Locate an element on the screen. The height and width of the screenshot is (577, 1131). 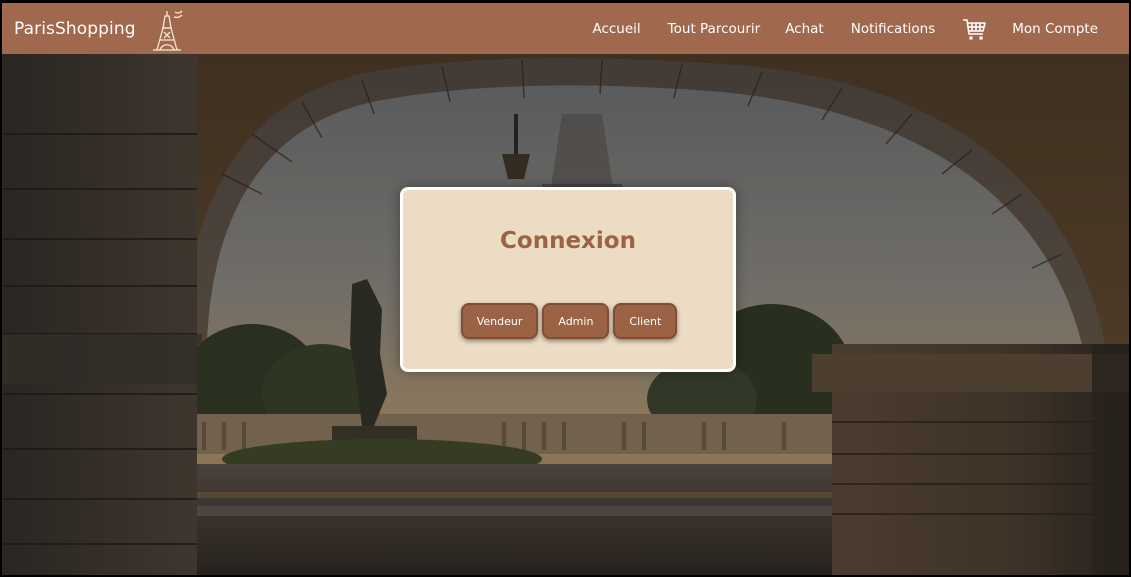
brand-name: ParisShopping is located at coordinates (75, 28).